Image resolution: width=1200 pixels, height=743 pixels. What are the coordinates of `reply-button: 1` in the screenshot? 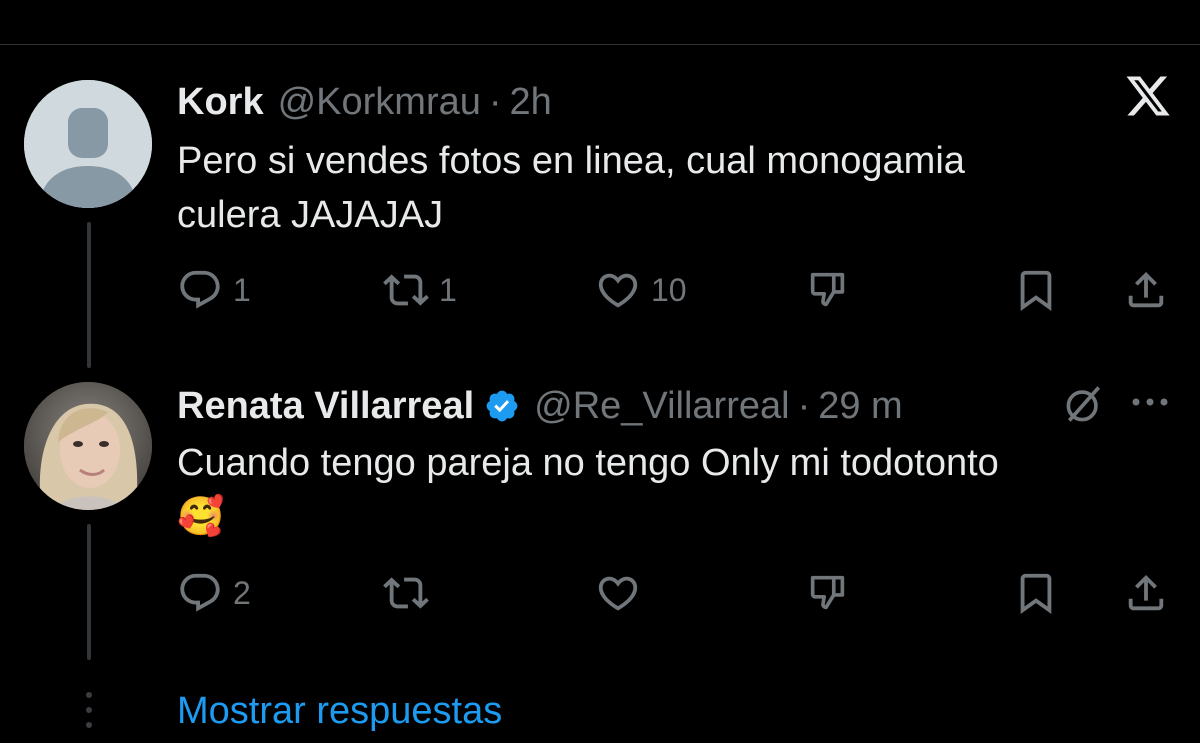 It's located at (214, 290).